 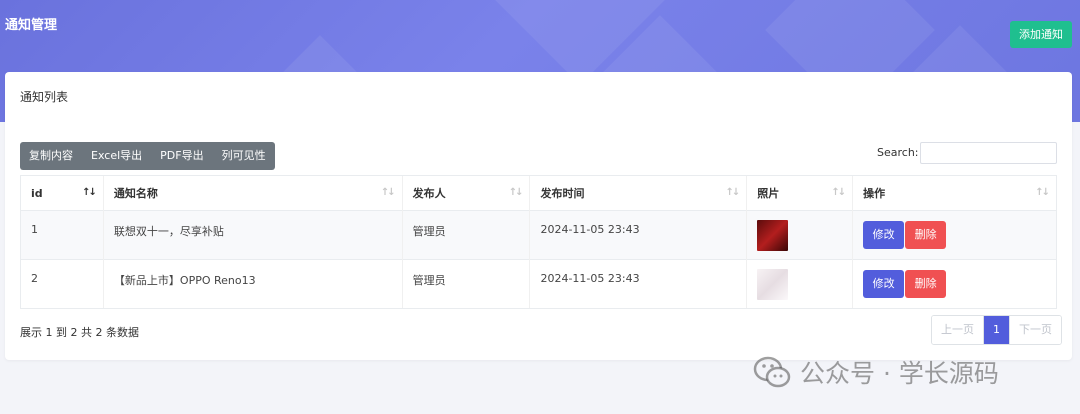 I want to click on excel-export-button: Excel导出, so click(x=116, y=156).